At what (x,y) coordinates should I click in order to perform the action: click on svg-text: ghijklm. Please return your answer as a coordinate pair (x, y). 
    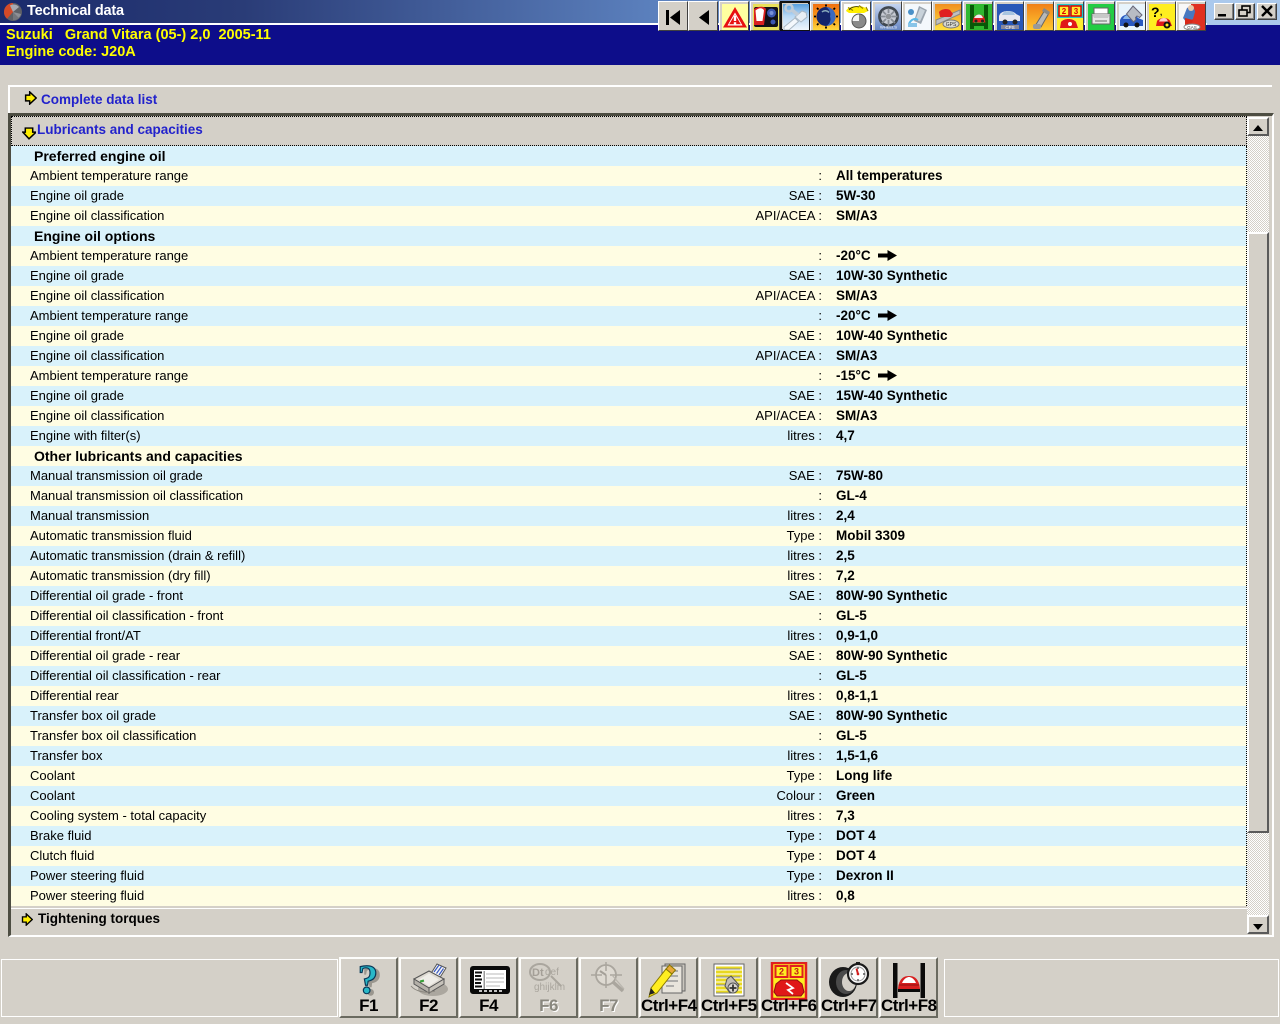
    Looking at the image, I should click on (549, 987).